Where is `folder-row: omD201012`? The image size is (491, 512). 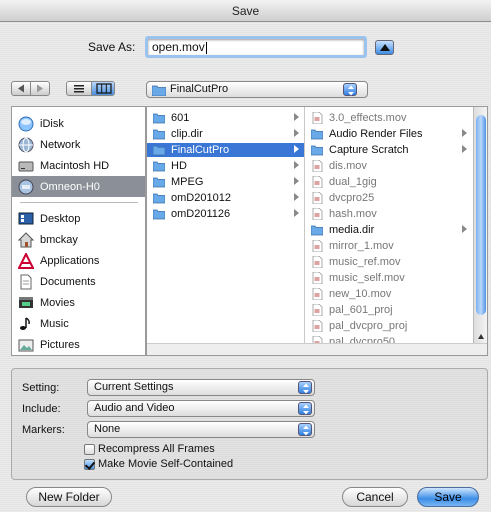
folder-row: omD201012 is located at coordinates (225, 198).